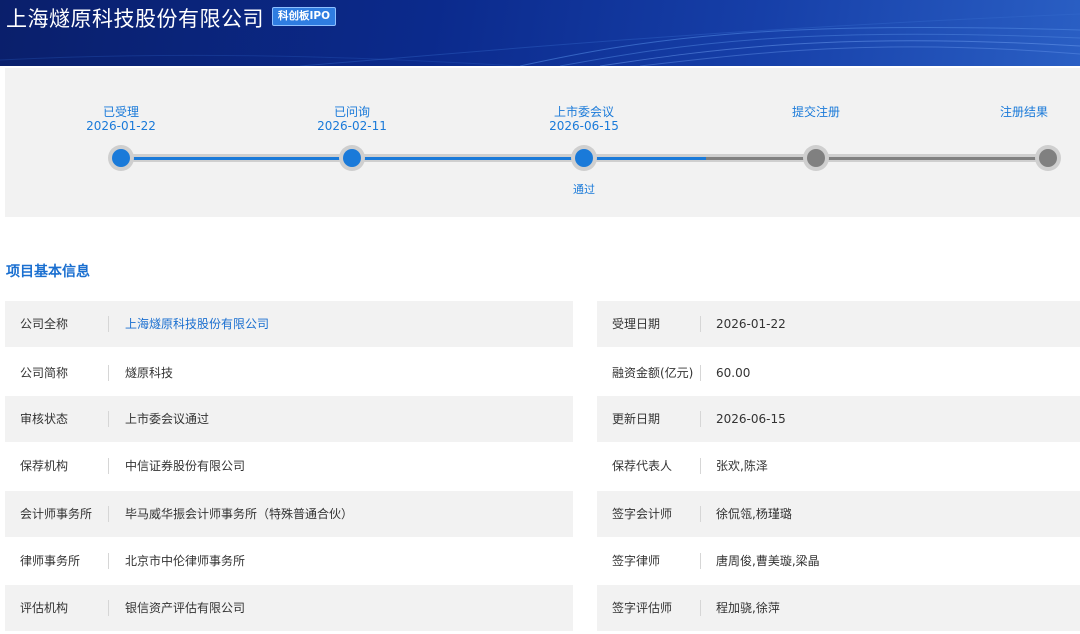 The height and width of the screenshot is (634, 1080). Describe the element at coordinates (583, 112) in the screenshot. I see `step-3-name: 上市委会议` at that location.